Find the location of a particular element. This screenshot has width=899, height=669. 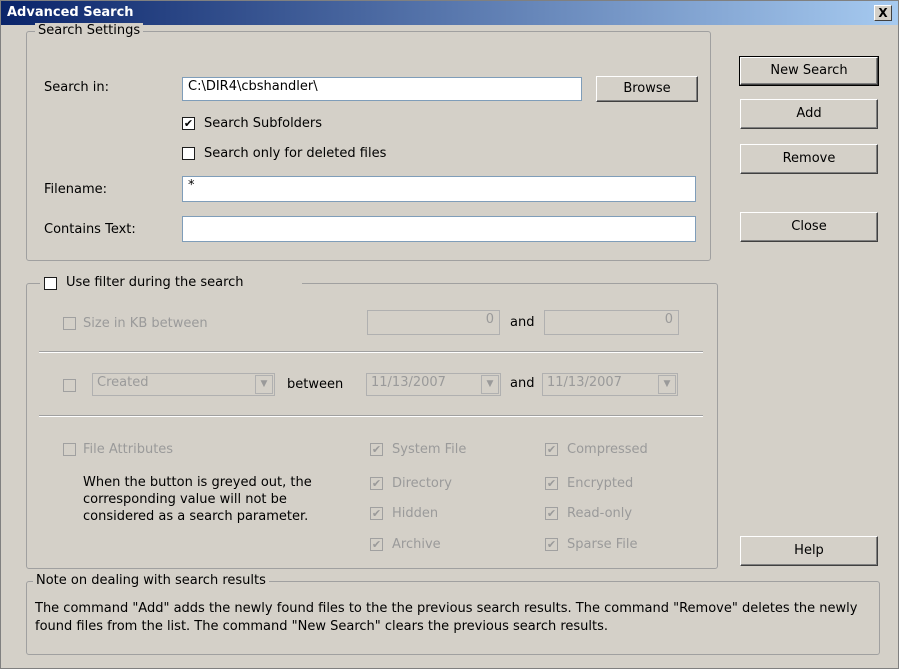

size-and-label: and is located at coordinates (522, 322).